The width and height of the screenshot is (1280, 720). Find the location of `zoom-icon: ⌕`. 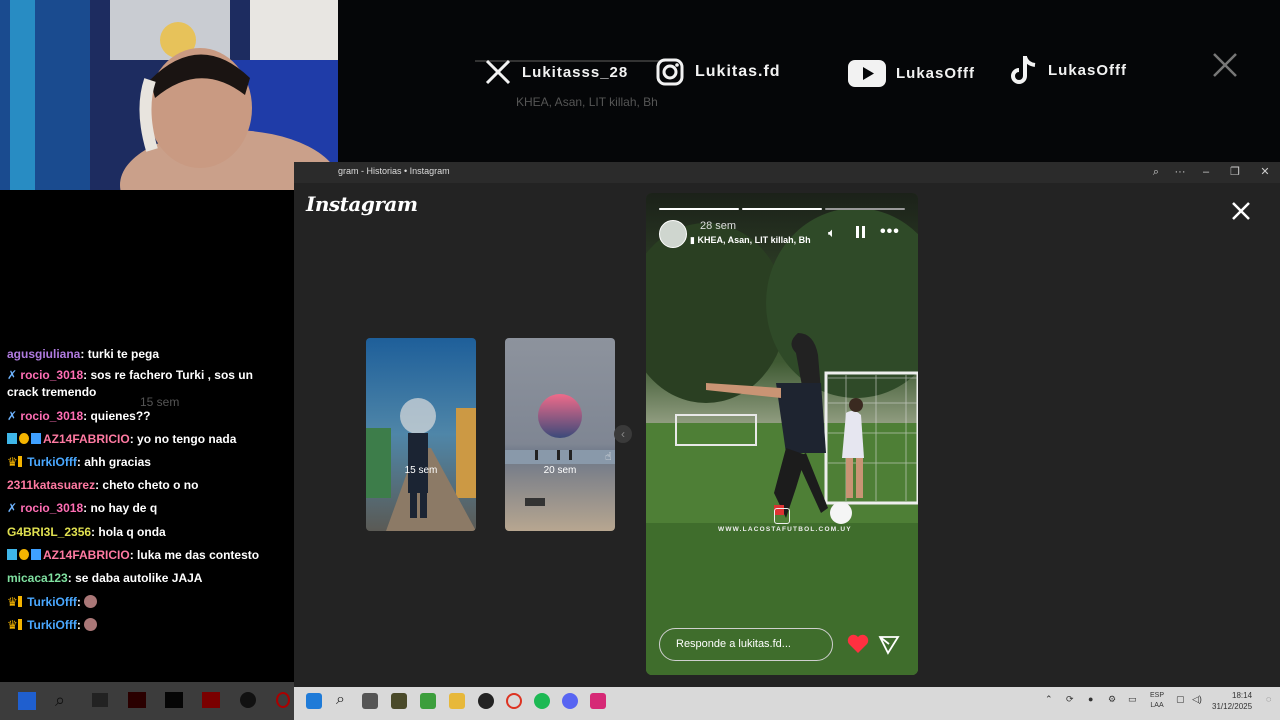

zoom-icon: ⌕ is located at coordinates (1156, 172).